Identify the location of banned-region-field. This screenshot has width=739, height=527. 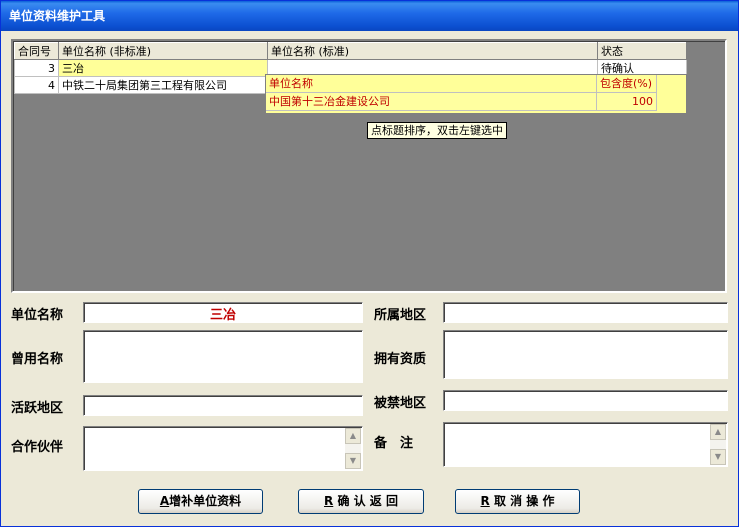
(585, 400).